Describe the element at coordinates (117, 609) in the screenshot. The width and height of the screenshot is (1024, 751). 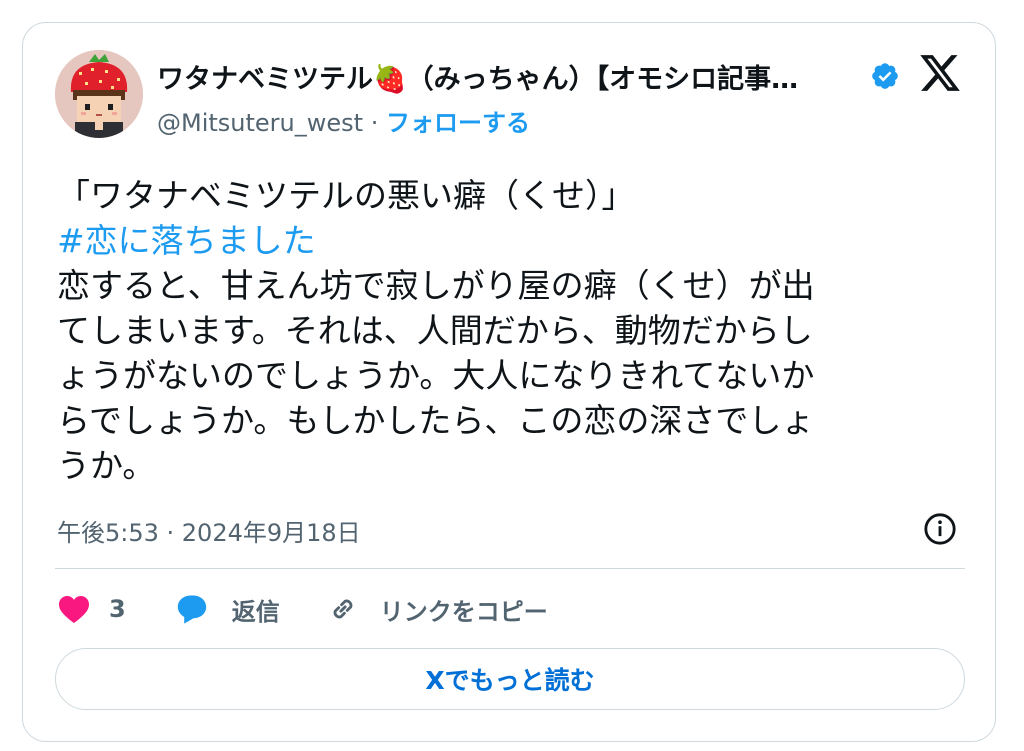
I see `like-count: 3` at that location.